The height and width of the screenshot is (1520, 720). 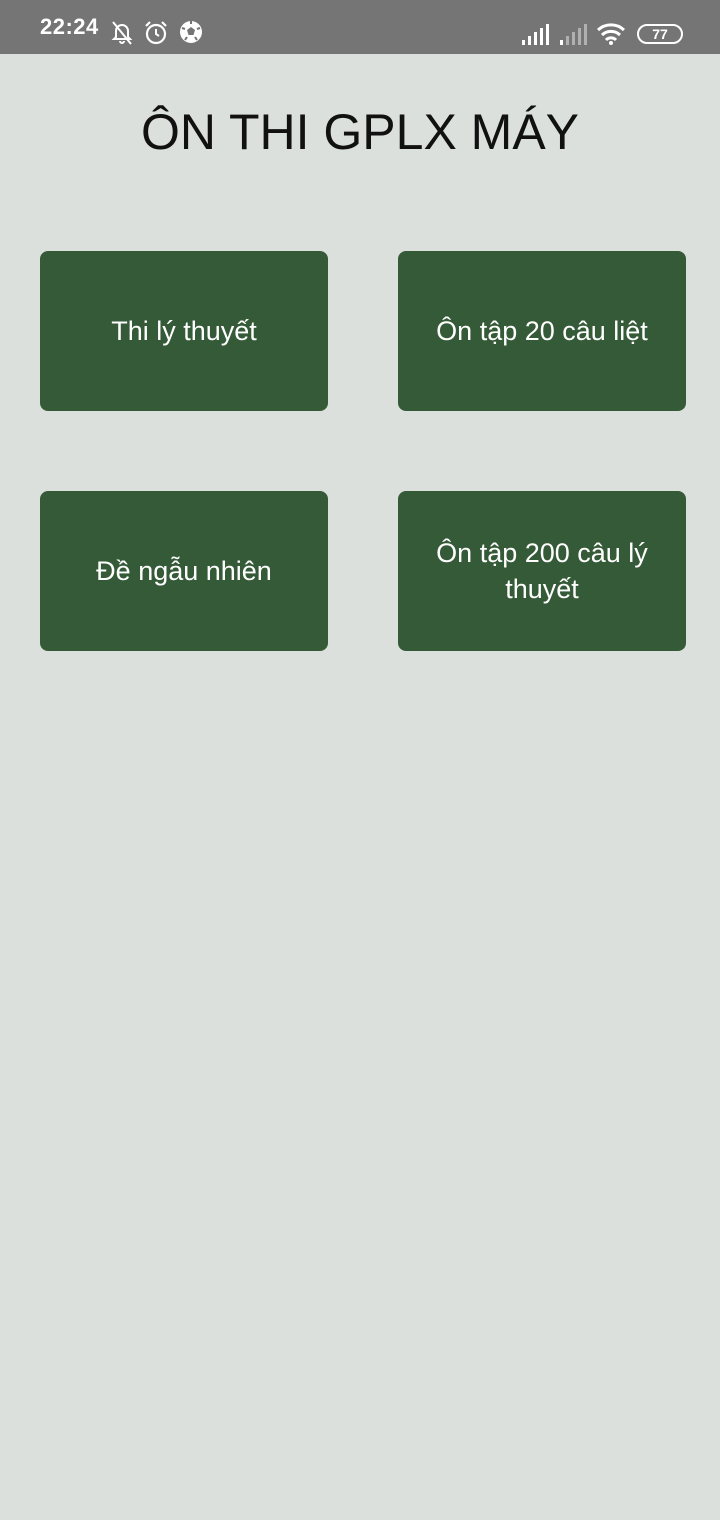 I want to click on wifi-icon, so click(x=611, y=34).